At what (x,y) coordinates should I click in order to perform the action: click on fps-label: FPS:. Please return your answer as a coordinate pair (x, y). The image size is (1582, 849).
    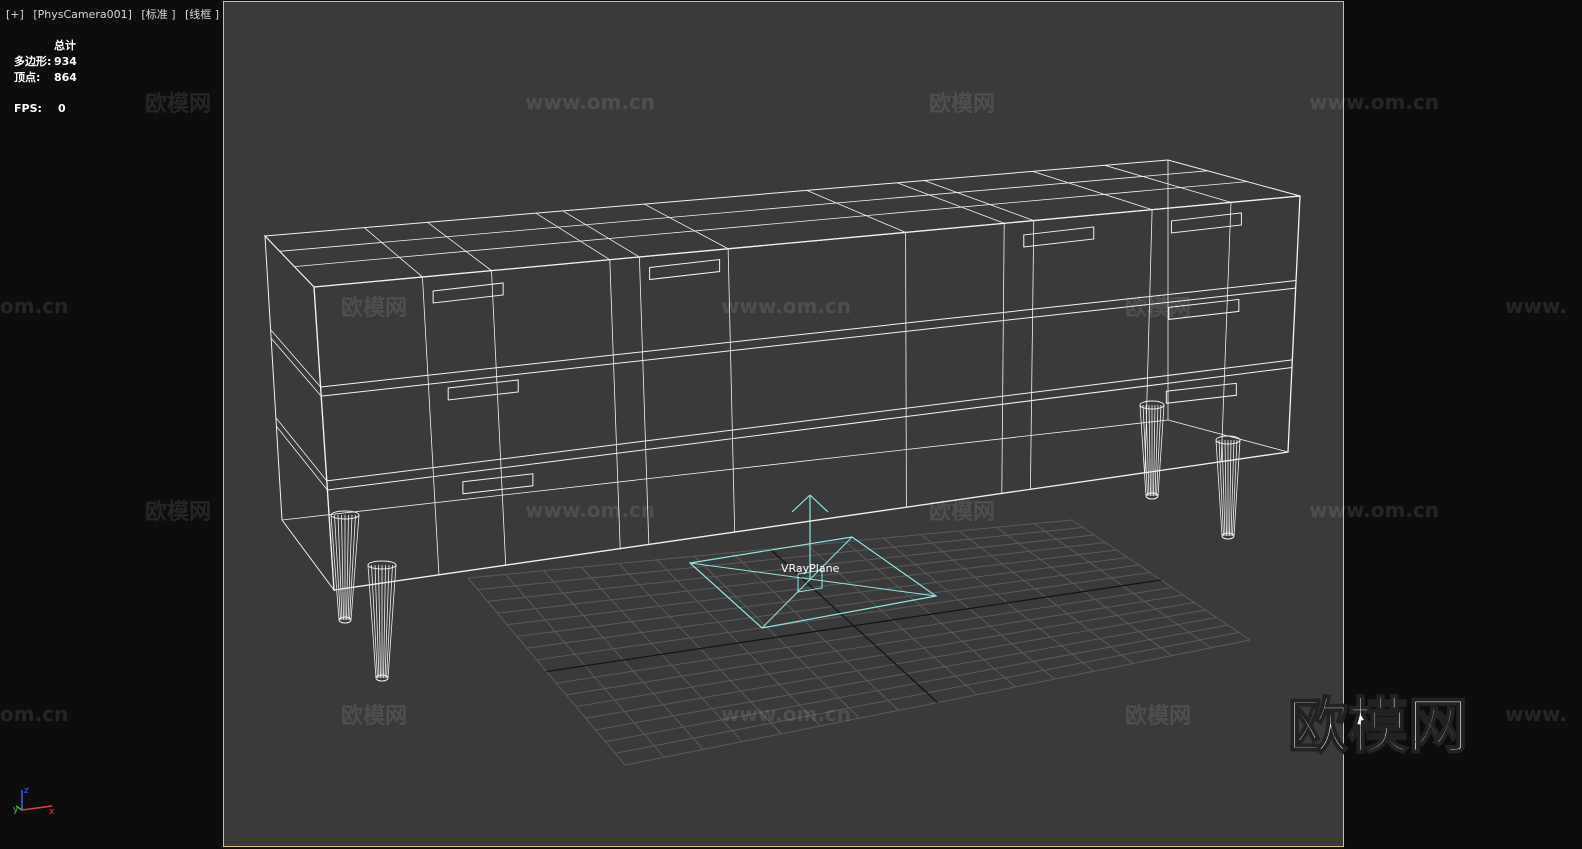
    Looking at the image, I should click on (28, 108).